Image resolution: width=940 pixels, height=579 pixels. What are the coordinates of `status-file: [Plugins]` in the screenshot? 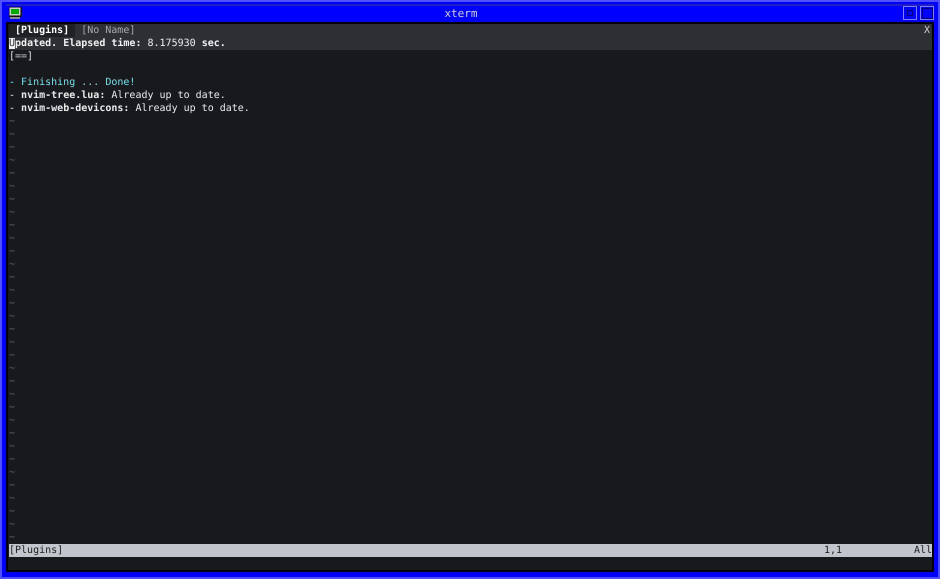 It's located at (36, 550).